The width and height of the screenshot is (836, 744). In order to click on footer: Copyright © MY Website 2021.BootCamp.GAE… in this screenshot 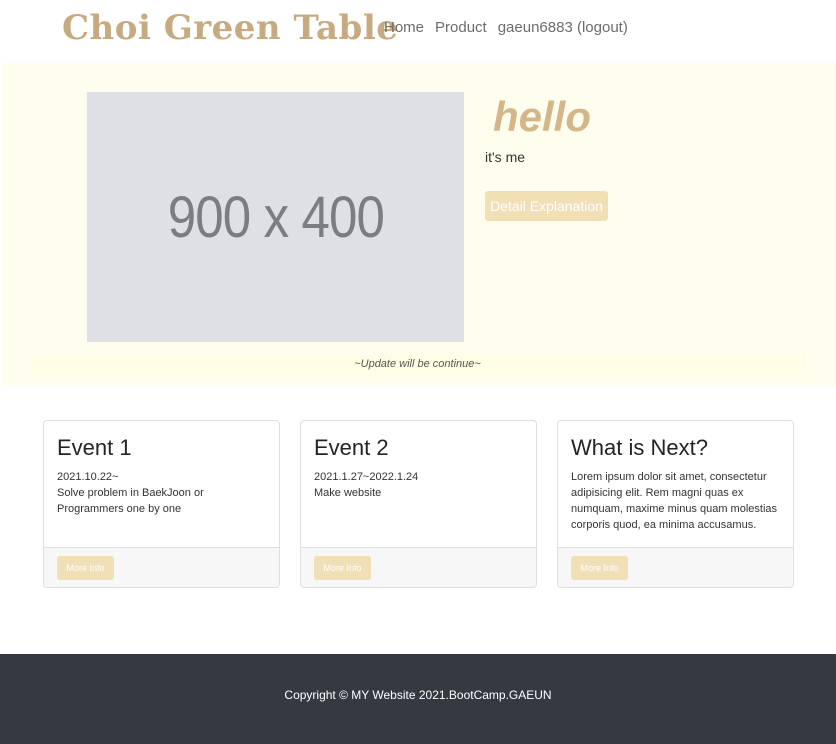, I will do `click(418, 699)`.